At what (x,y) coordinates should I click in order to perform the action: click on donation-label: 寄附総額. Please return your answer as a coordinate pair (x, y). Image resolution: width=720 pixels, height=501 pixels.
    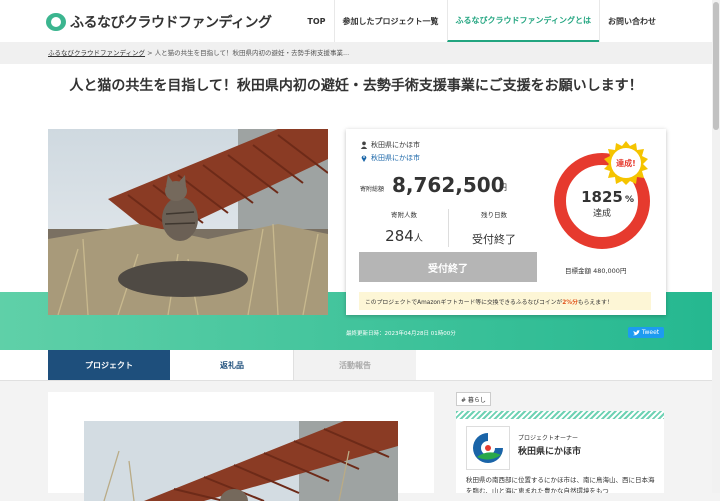
    Looking at the image, I should click on (372, 189).